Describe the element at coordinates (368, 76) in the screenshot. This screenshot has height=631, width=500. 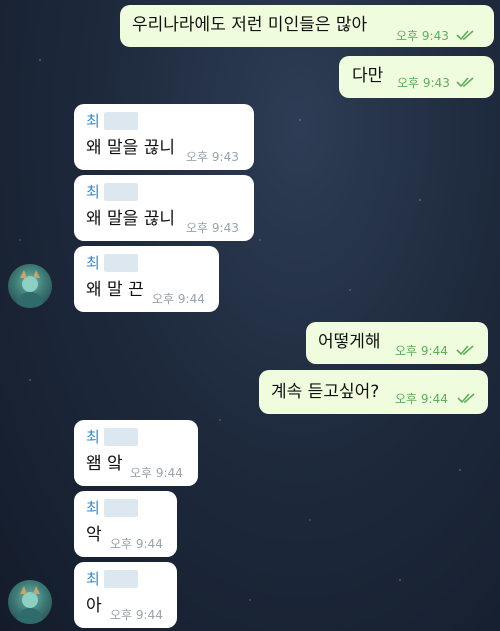
I see `message-text: 다만` at that location.